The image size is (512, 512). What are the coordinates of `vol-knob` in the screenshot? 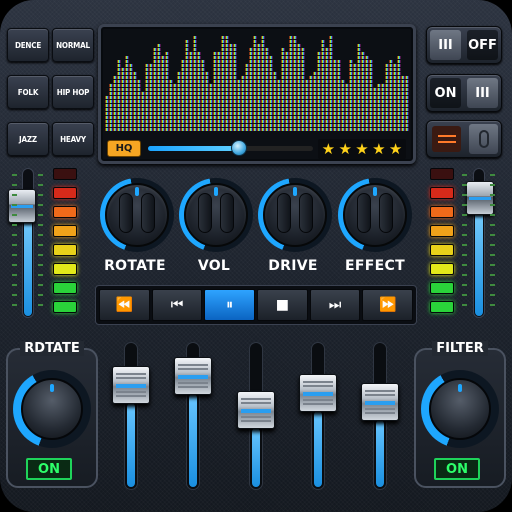 It's located at (216, 215).